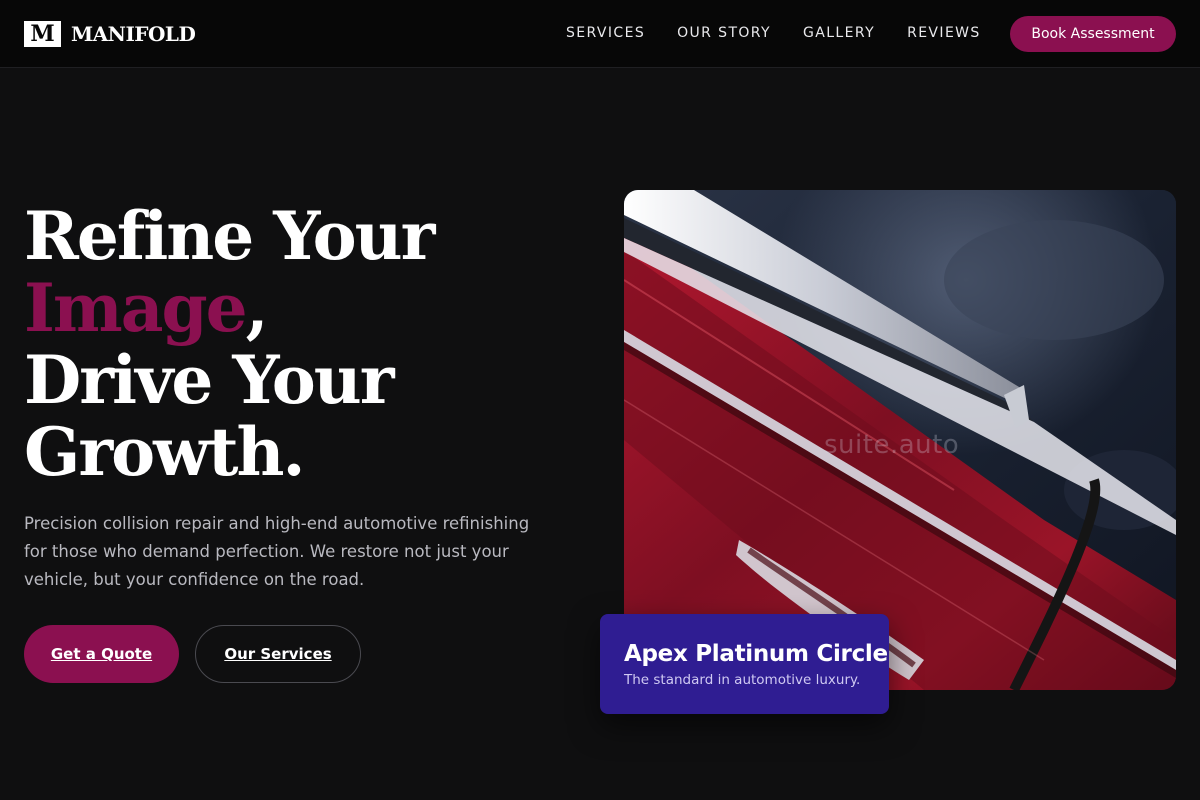 This screenshot has height=800, width=1200. Describe the element at coordinates (229, 236) in the screenshot. I see `headline-line-1: Refine Your` at that location.